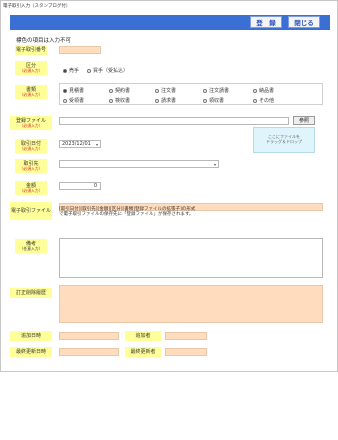  Describe the element at coordinates (216, 90) in the screenshot. I see `doc-type-radio-order-ack: 注文請書` at that location.